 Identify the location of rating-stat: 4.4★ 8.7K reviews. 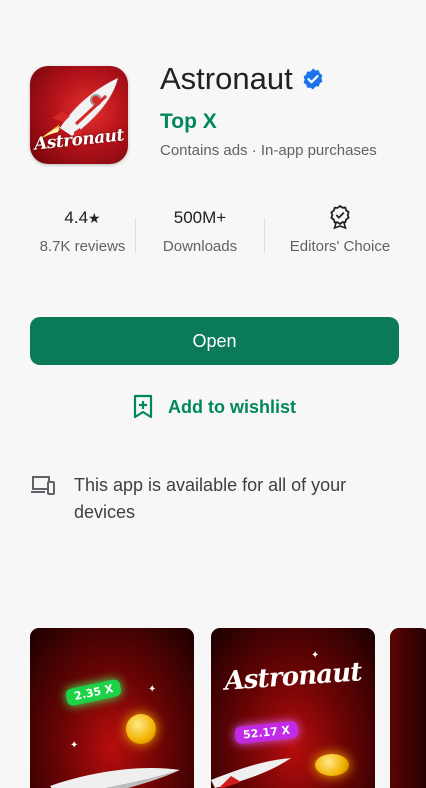
(82, 229).